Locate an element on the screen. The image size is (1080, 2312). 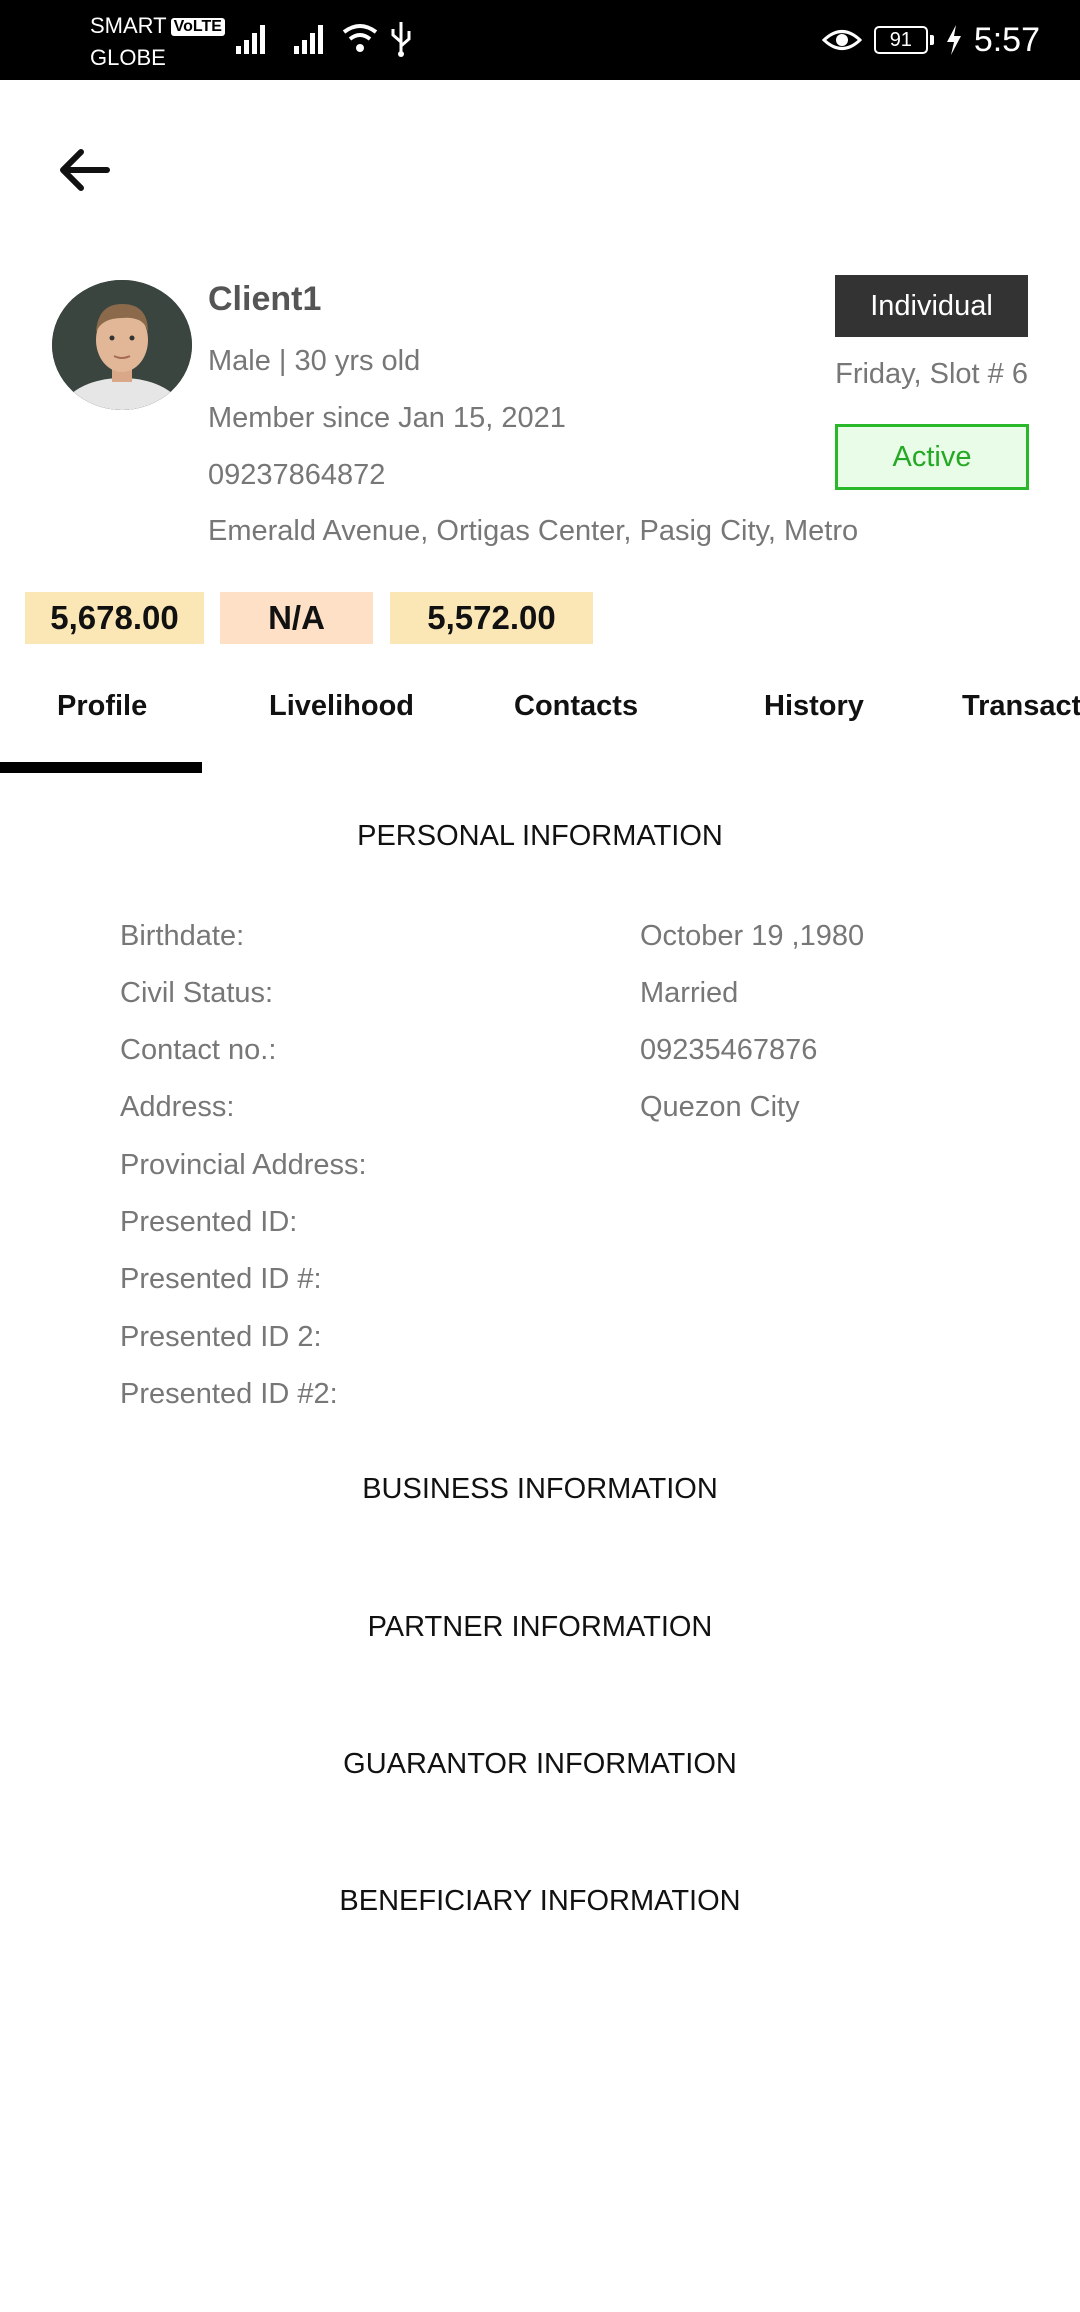
charging-icon is located at coordinates (953, 40).